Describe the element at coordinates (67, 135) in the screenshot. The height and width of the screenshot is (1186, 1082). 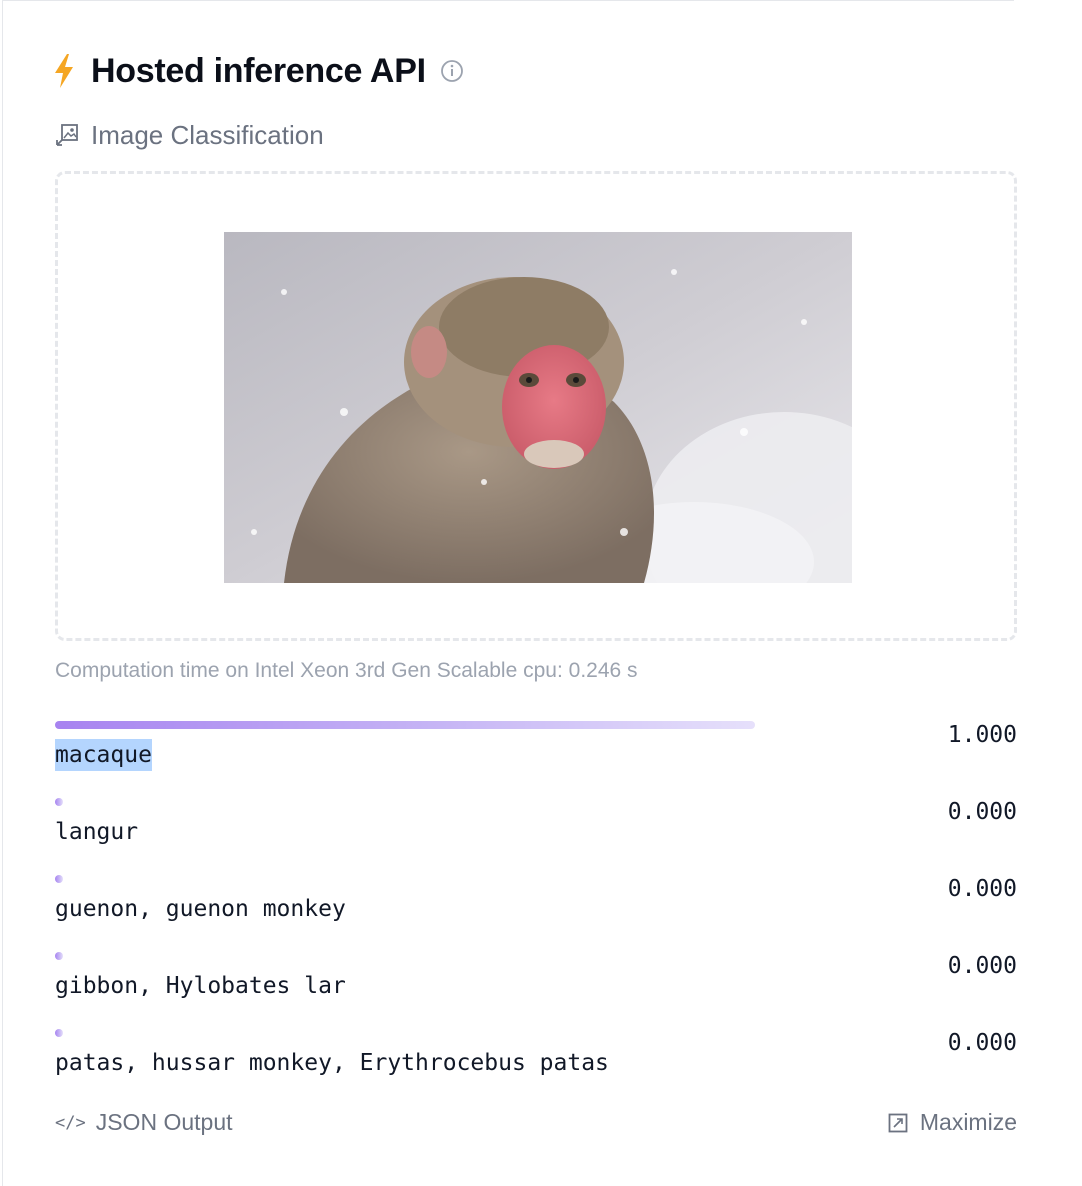
I see `image-classification-icon` at that location.